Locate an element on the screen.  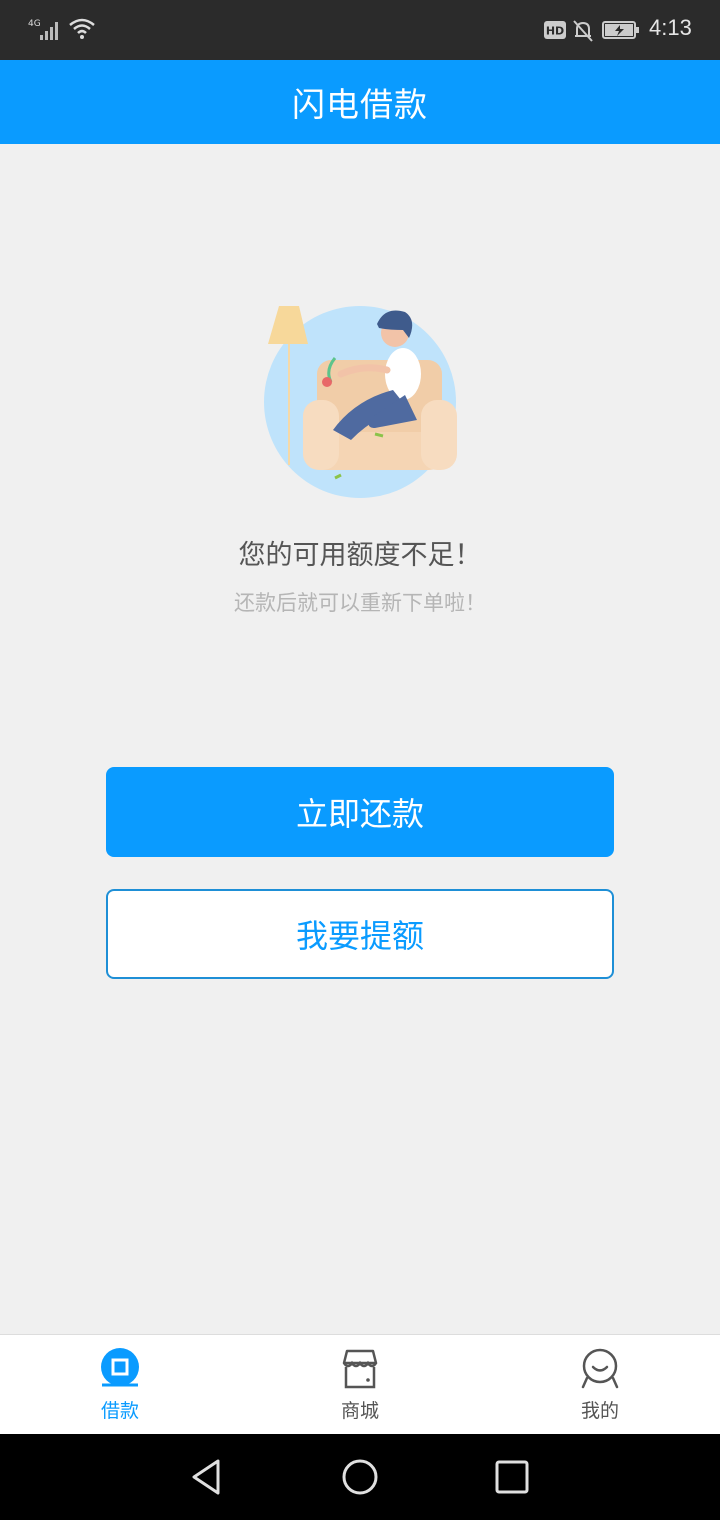
hd-icon: HD is located at coordinates (555, 32).